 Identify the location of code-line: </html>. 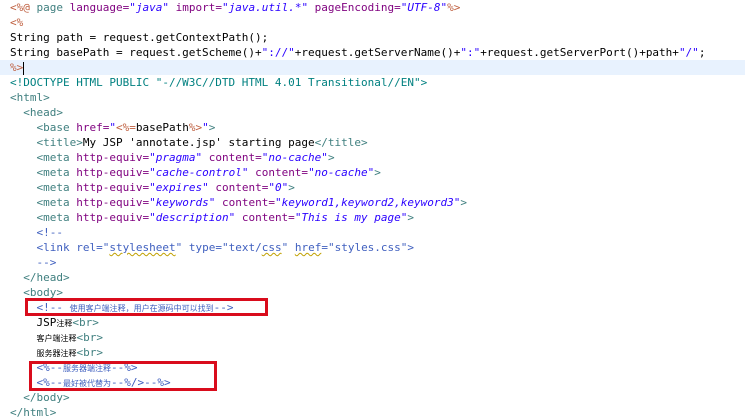
(28, 412).